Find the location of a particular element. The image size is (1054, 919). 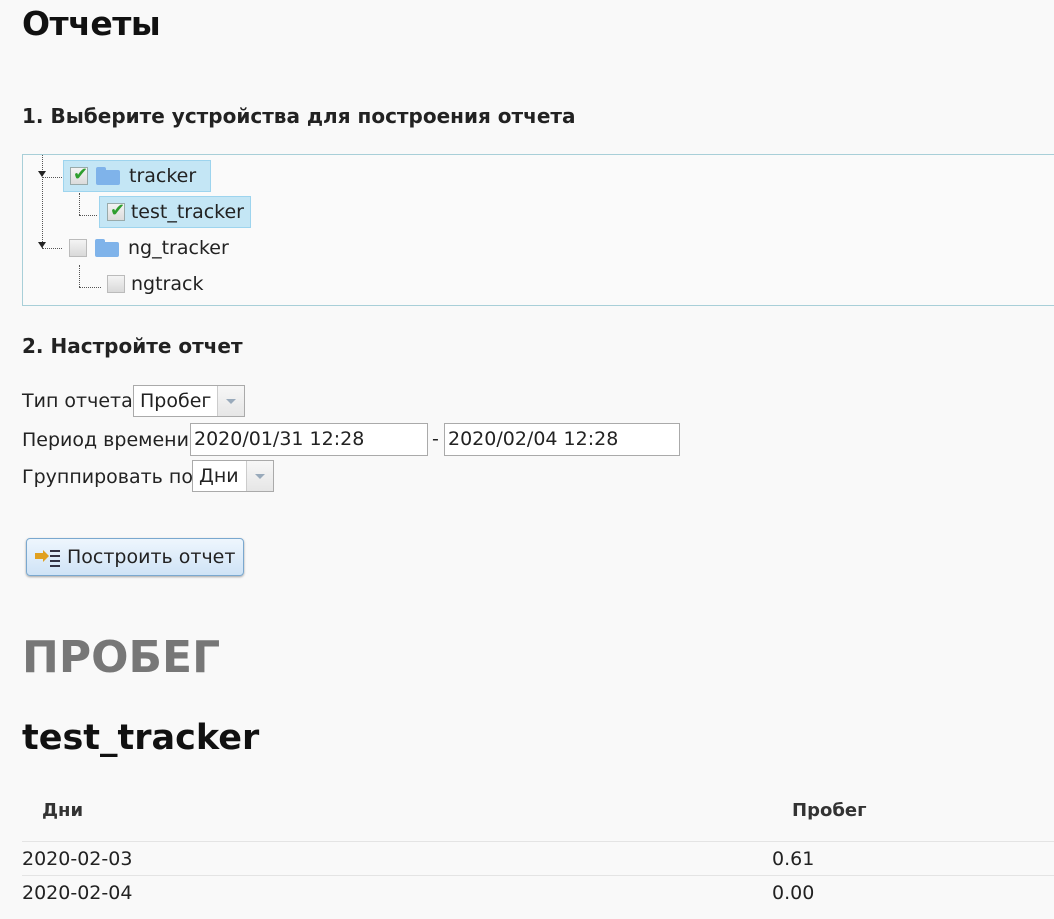

tree-node-ngtrack: ngtrack is located at coordinates (166, 284).